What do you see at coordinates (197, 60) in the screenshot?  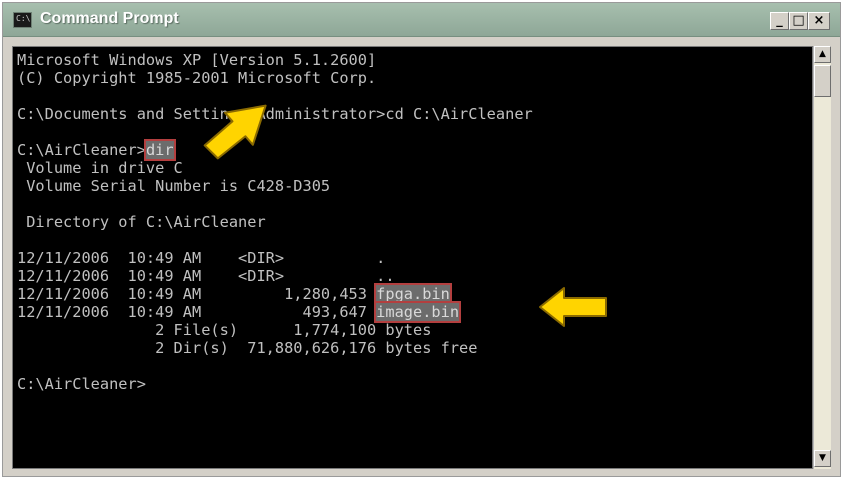 I see `console-line: Microsoft Windows XP [Version 5.1.2600]` at bounding box center [197, 60].